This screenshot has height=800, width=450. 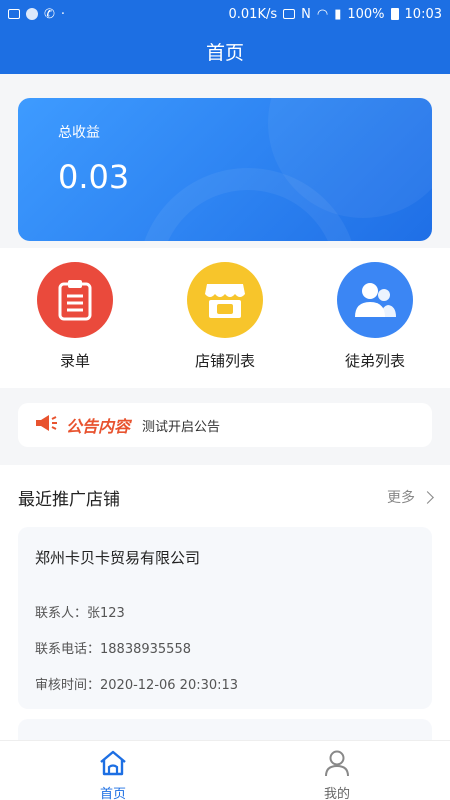 I want to click on quick-action-apprentice-list: 徒弟列表, so click(x=375, y=316).